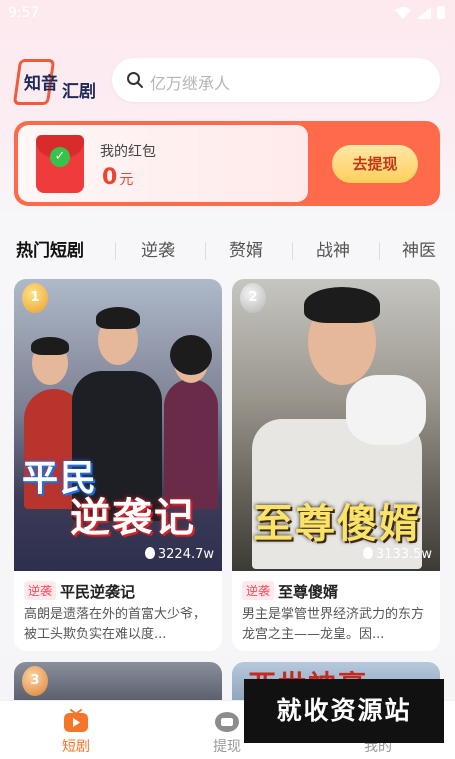 Image resolution: width=455 pixels, height=759 pixels. I want to click on tab-bar-drama: 短剧, so click(76, 732).